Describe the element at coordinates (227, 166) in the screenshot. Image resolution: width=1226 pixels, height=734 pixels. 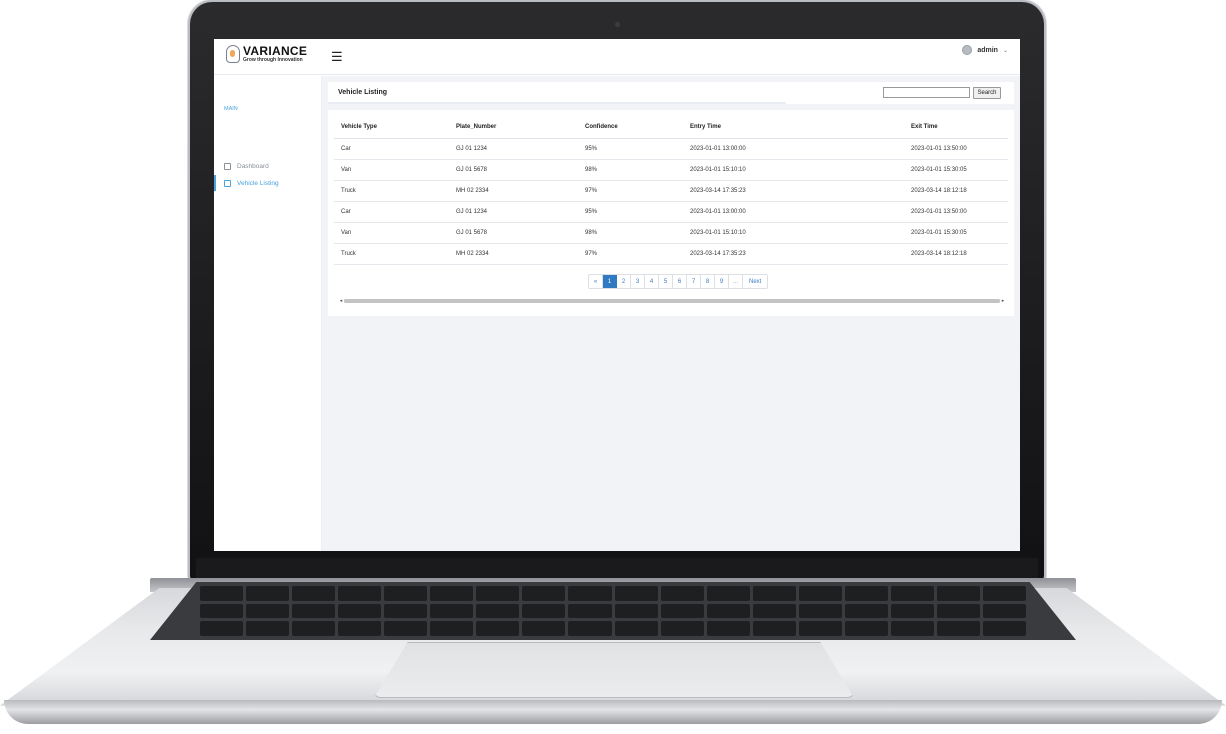
I see `home-icon` at that location.